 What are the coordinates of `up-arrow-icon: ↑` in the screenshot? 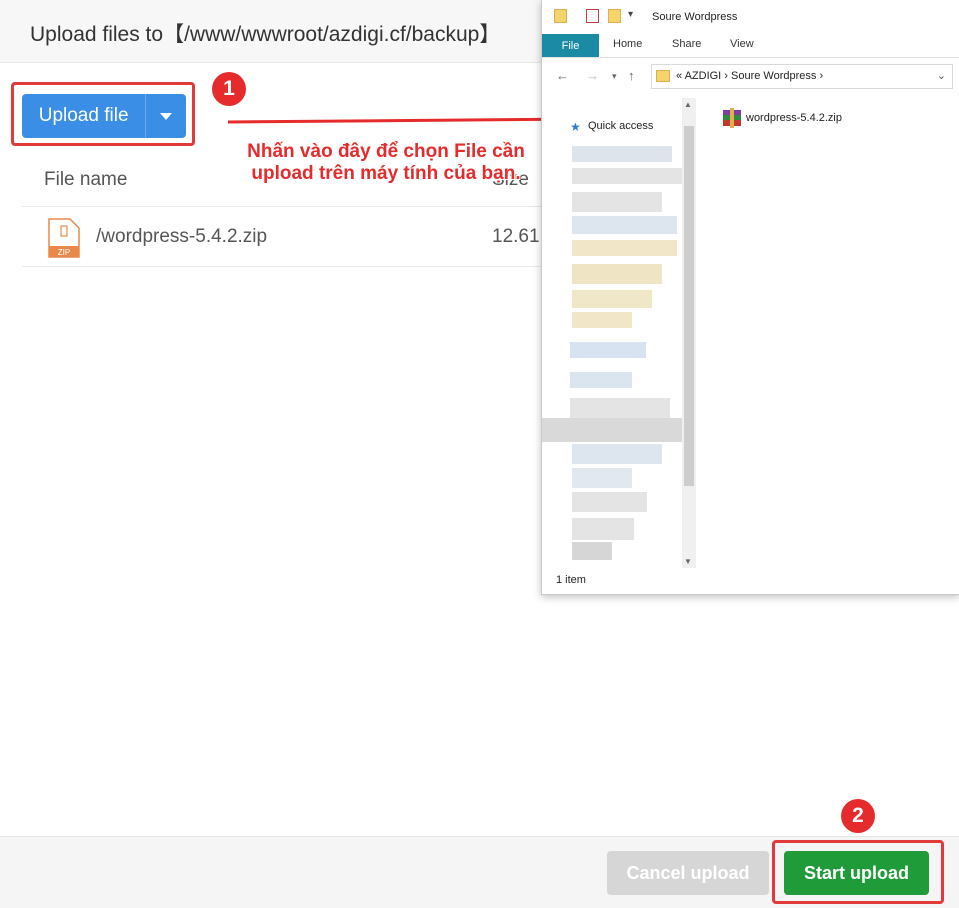 It's located at (631, 75).